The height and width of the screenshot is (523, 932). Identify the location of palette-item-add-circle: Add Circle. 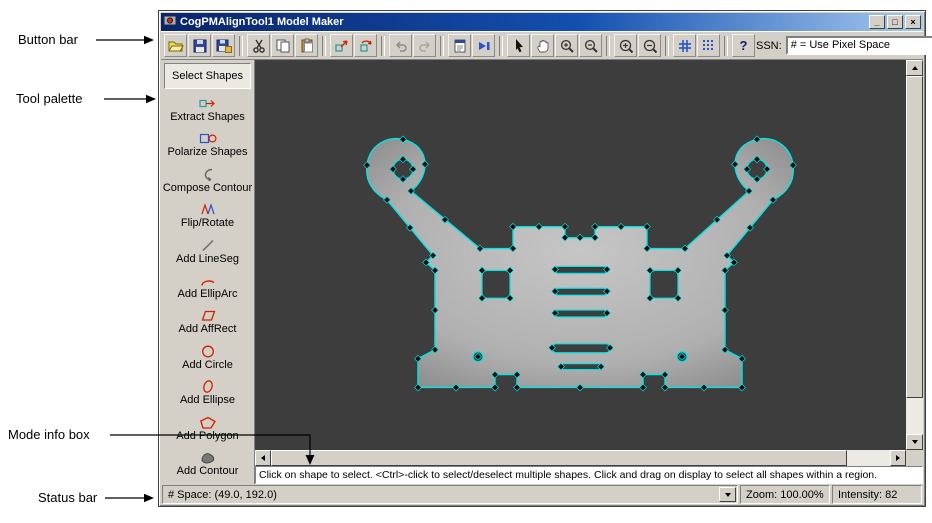
(207, 357).